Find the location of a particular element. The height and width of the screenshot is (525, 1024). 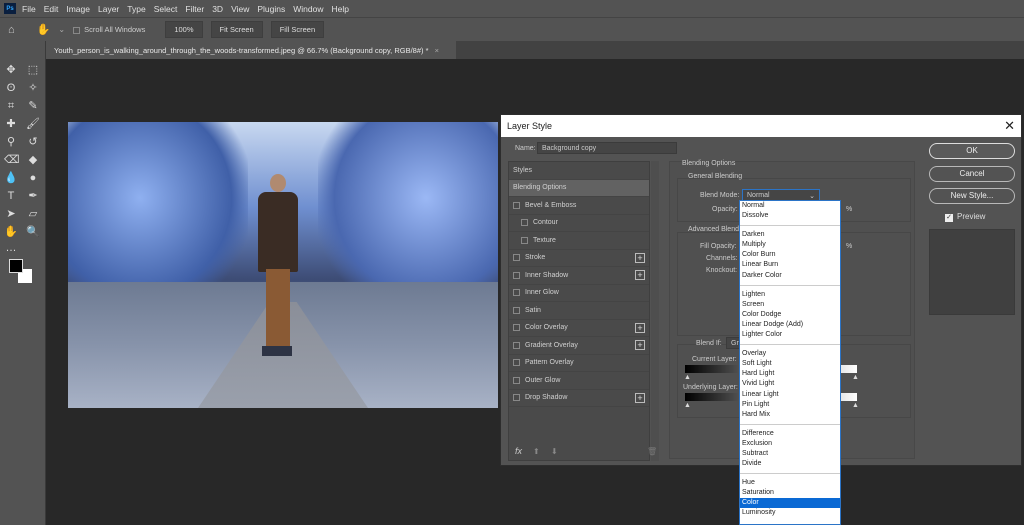

style-item-inner-shadow: Inner Shadow + is located at coordinates (579, 276).